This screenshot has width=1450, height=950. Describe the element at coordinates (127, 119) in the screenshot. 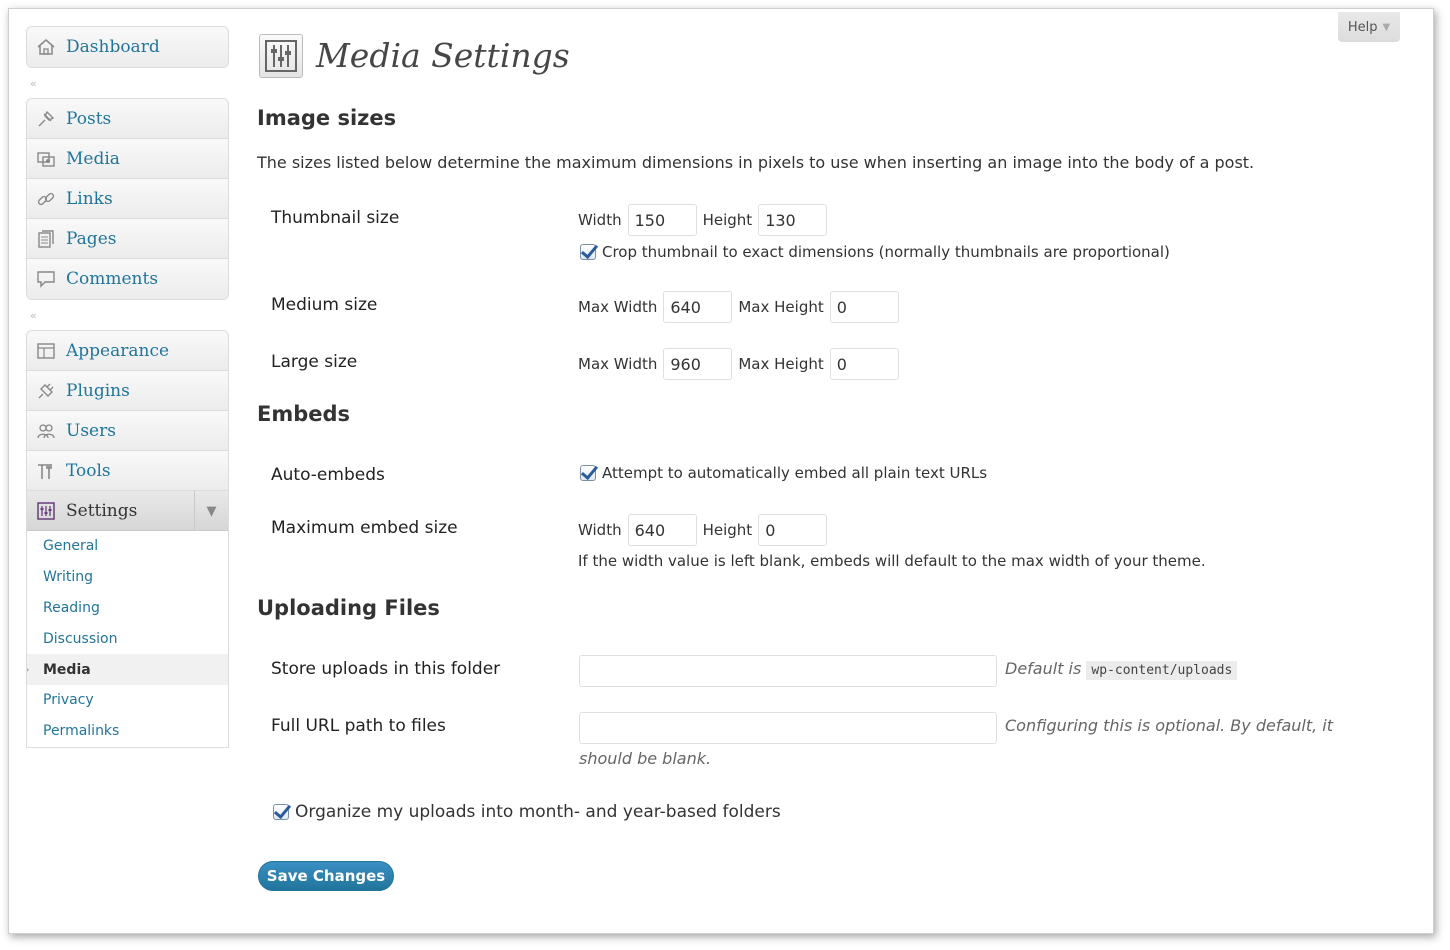

I see `menu-item-posts: Posts` at that location.